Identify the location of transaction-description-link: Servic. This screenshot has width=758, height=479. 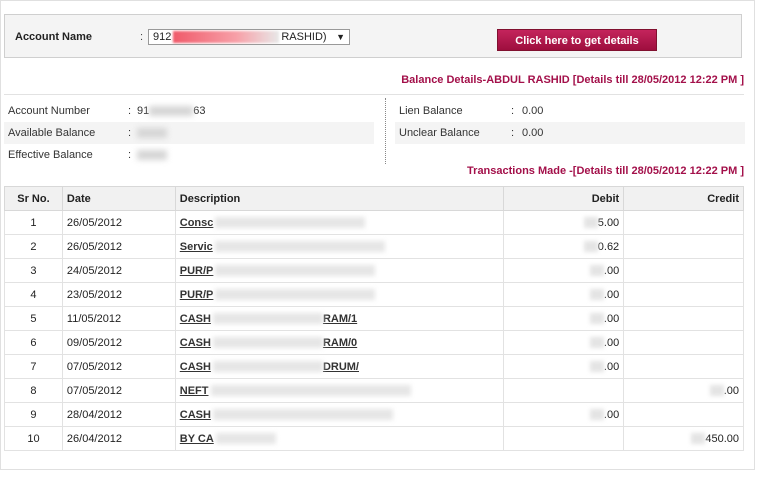
(282, 247).